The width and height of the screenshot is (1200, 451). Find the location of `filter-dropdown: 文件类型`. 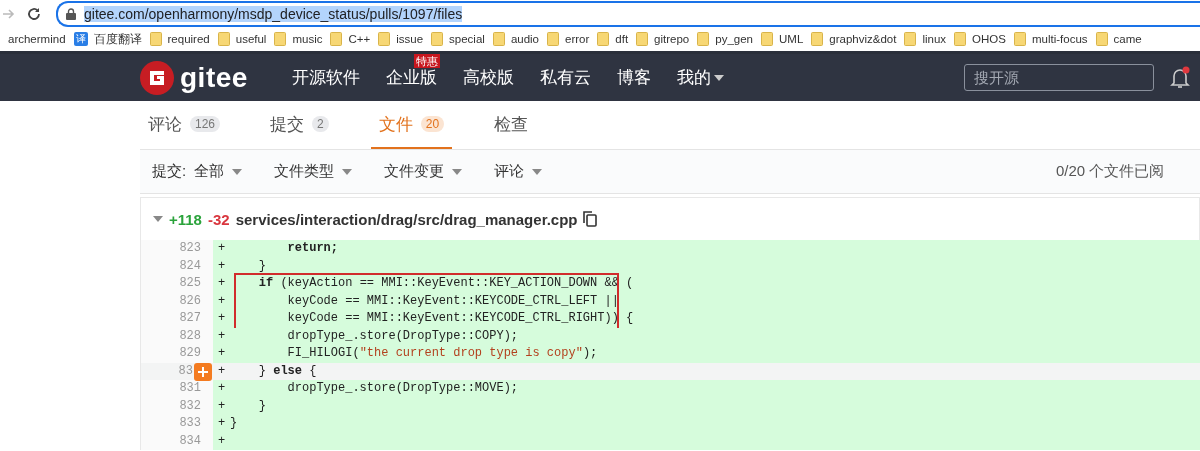

filter-dropdown: 文件类型 is located at coordinates (313, 171).